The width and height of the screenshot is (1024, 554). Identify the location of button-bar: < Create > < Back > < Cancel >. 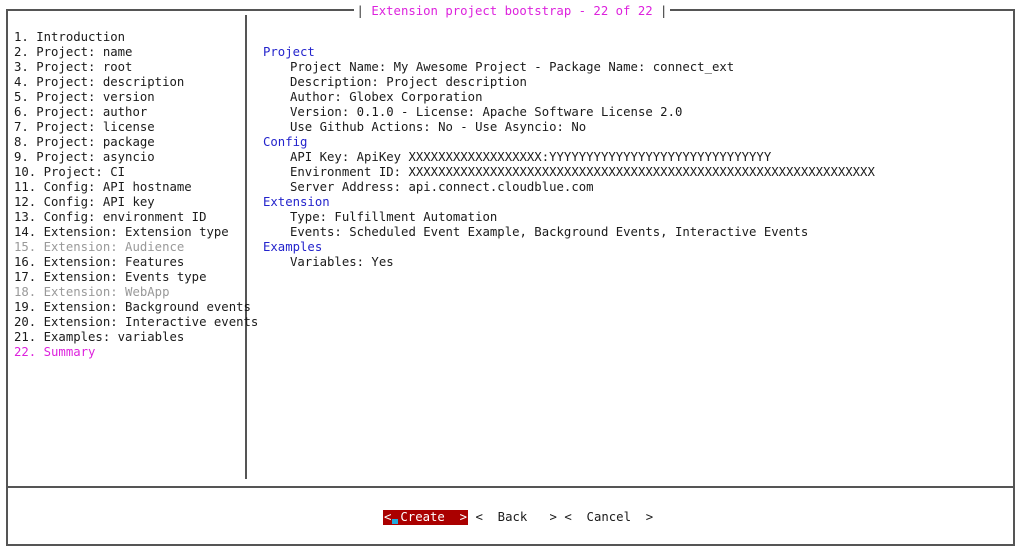
(518, 517).